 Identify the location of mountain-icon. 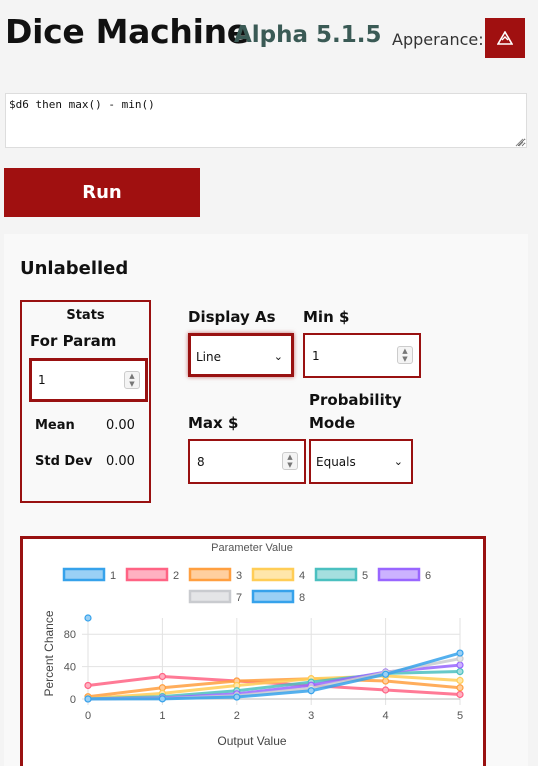
(505, 38).